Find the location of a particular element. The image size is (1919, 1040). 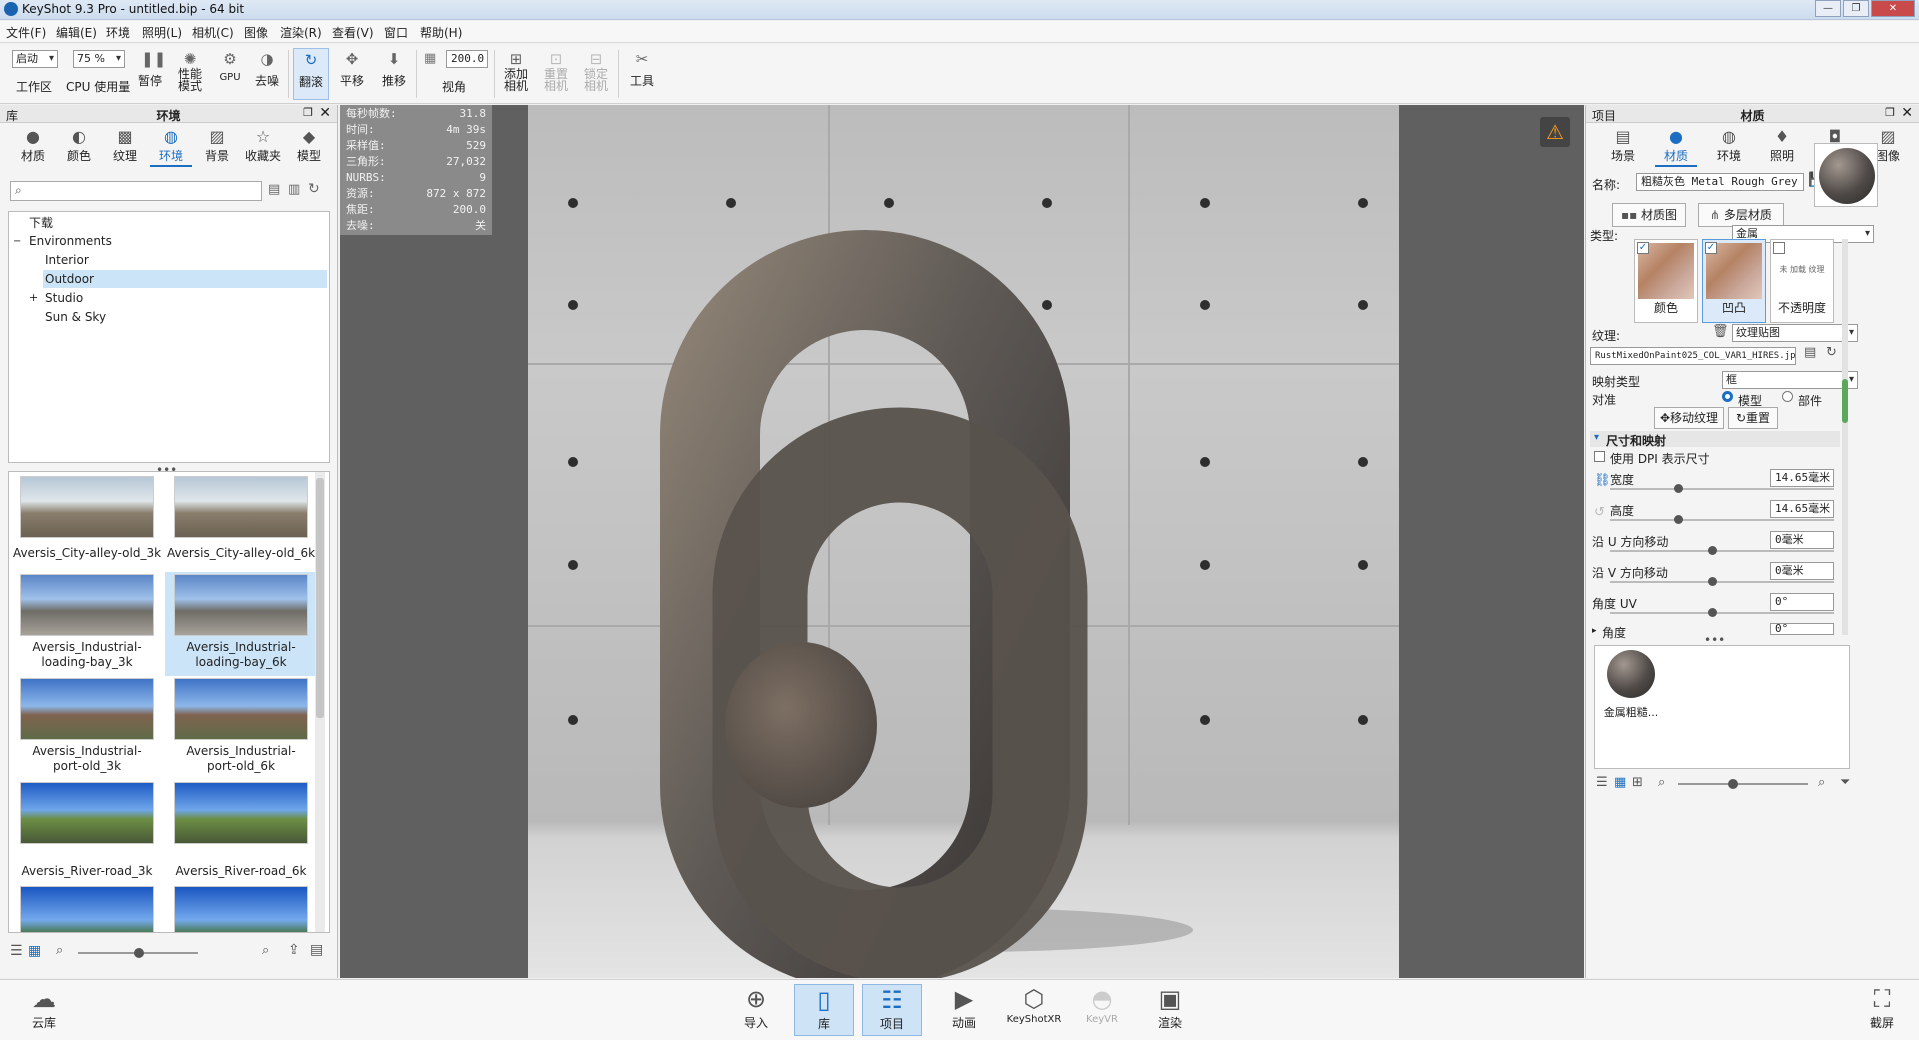

color-checkbox: ✓ is located at coordinates (1643, 248).